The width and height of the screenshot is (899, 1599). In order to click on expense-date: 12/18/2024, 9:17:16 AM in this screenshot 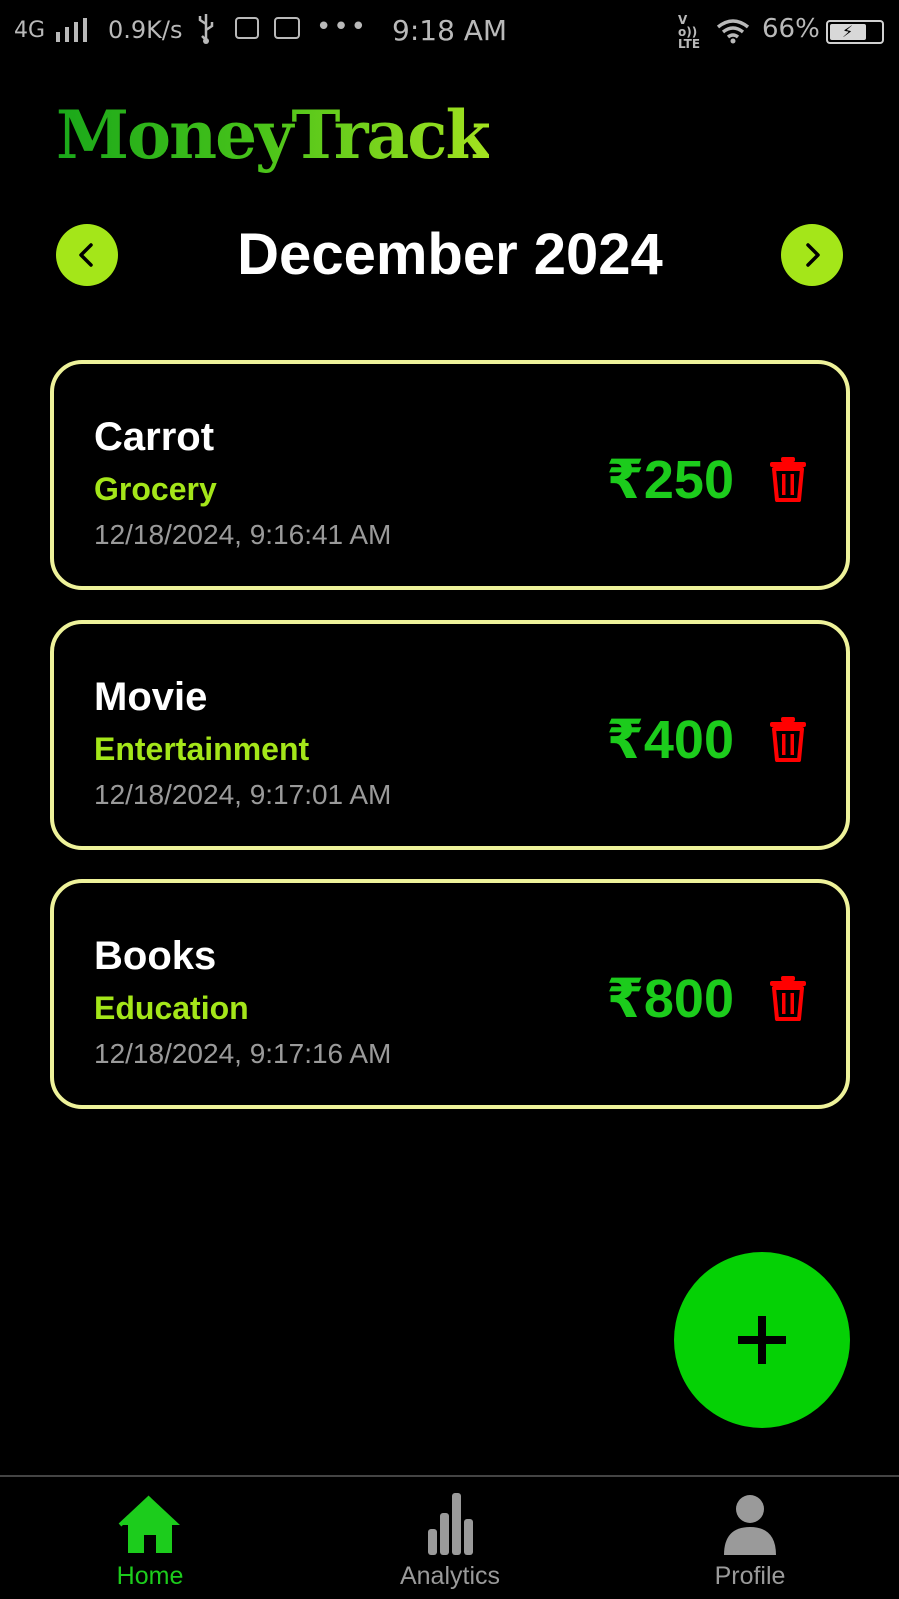, I will do `click(243, 1053)`.